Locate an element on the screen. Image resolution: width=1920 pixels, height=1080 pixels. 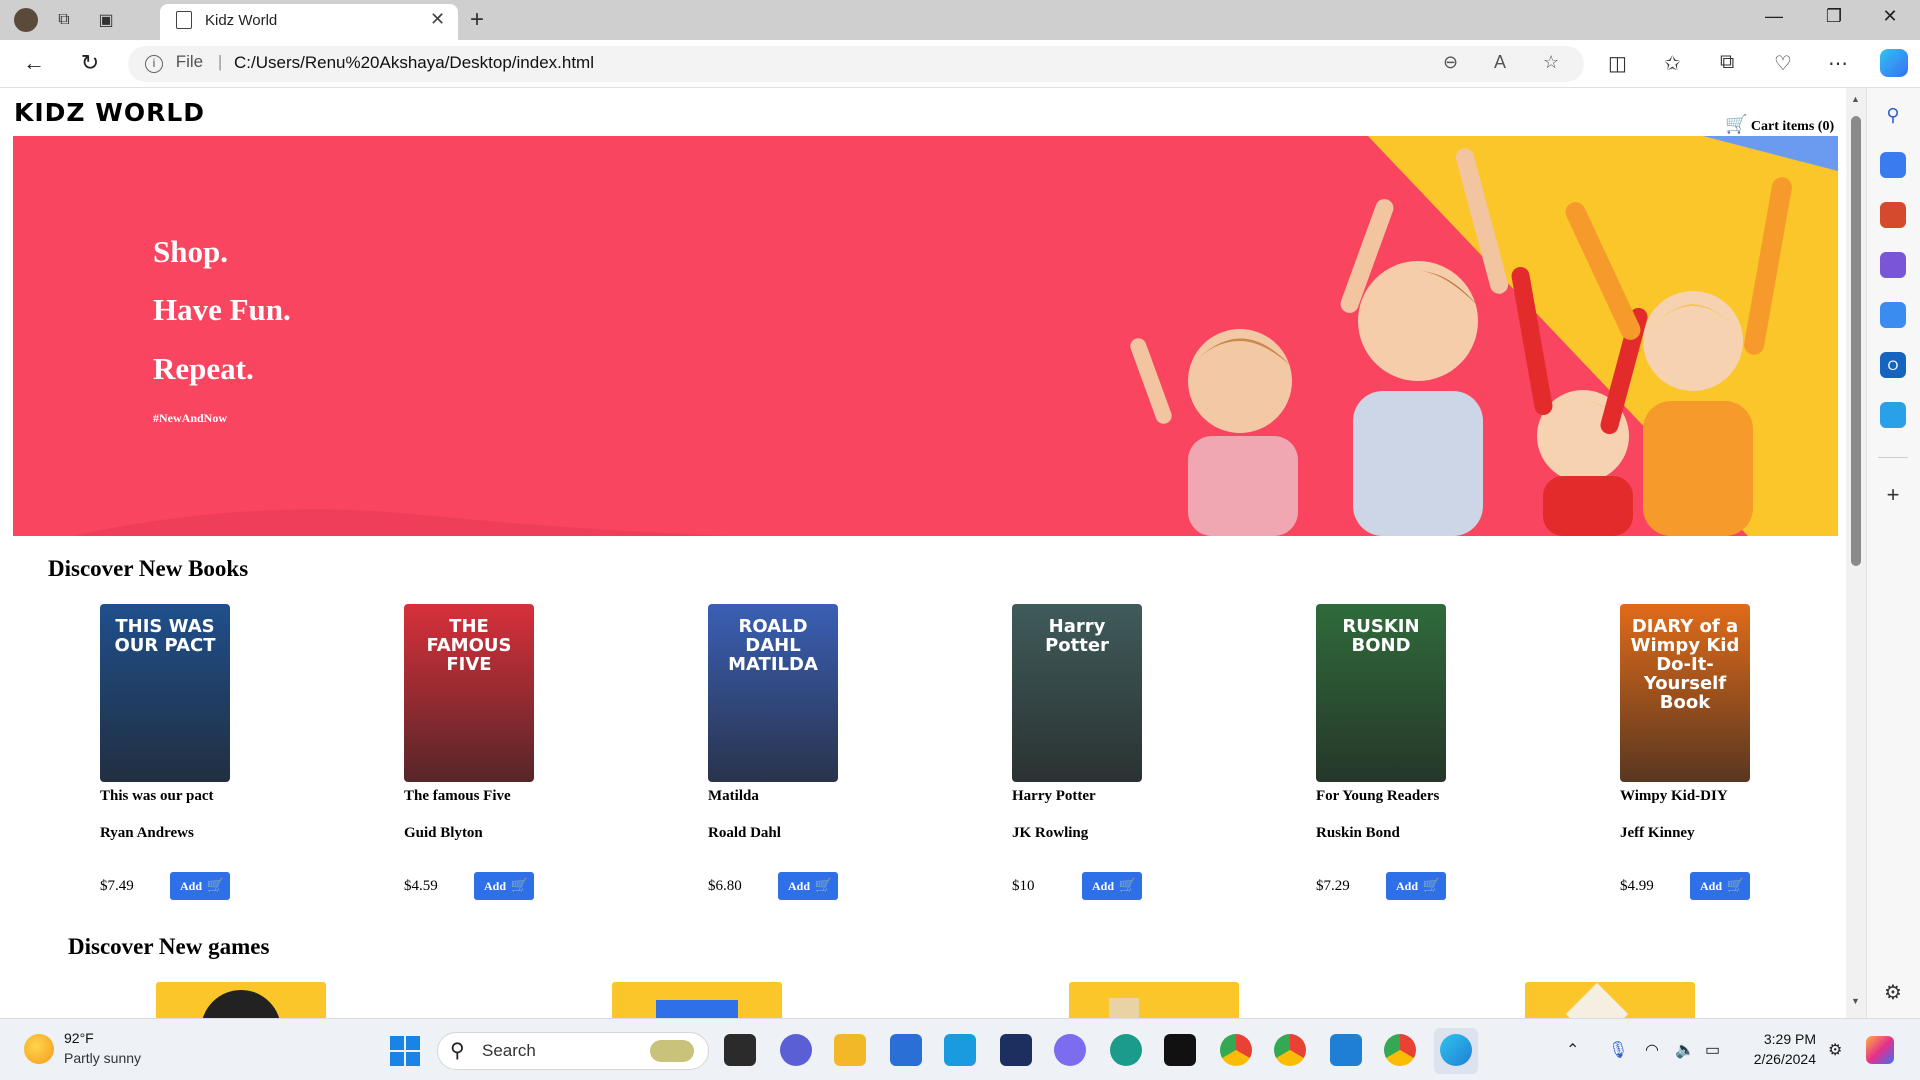
hero-wave is located at coordinates (403, 522).